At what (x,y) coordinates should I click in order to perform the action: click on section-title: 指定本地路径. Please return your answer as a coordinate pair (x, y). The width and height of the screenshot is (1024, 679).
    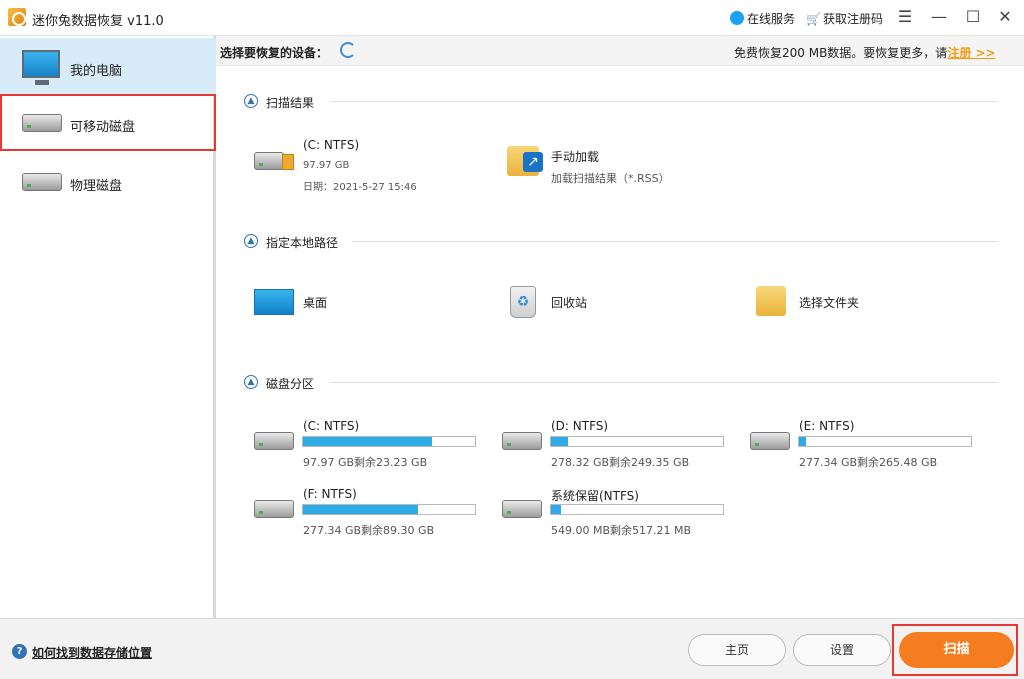
    Looking at the image, I should click on (302, 243).